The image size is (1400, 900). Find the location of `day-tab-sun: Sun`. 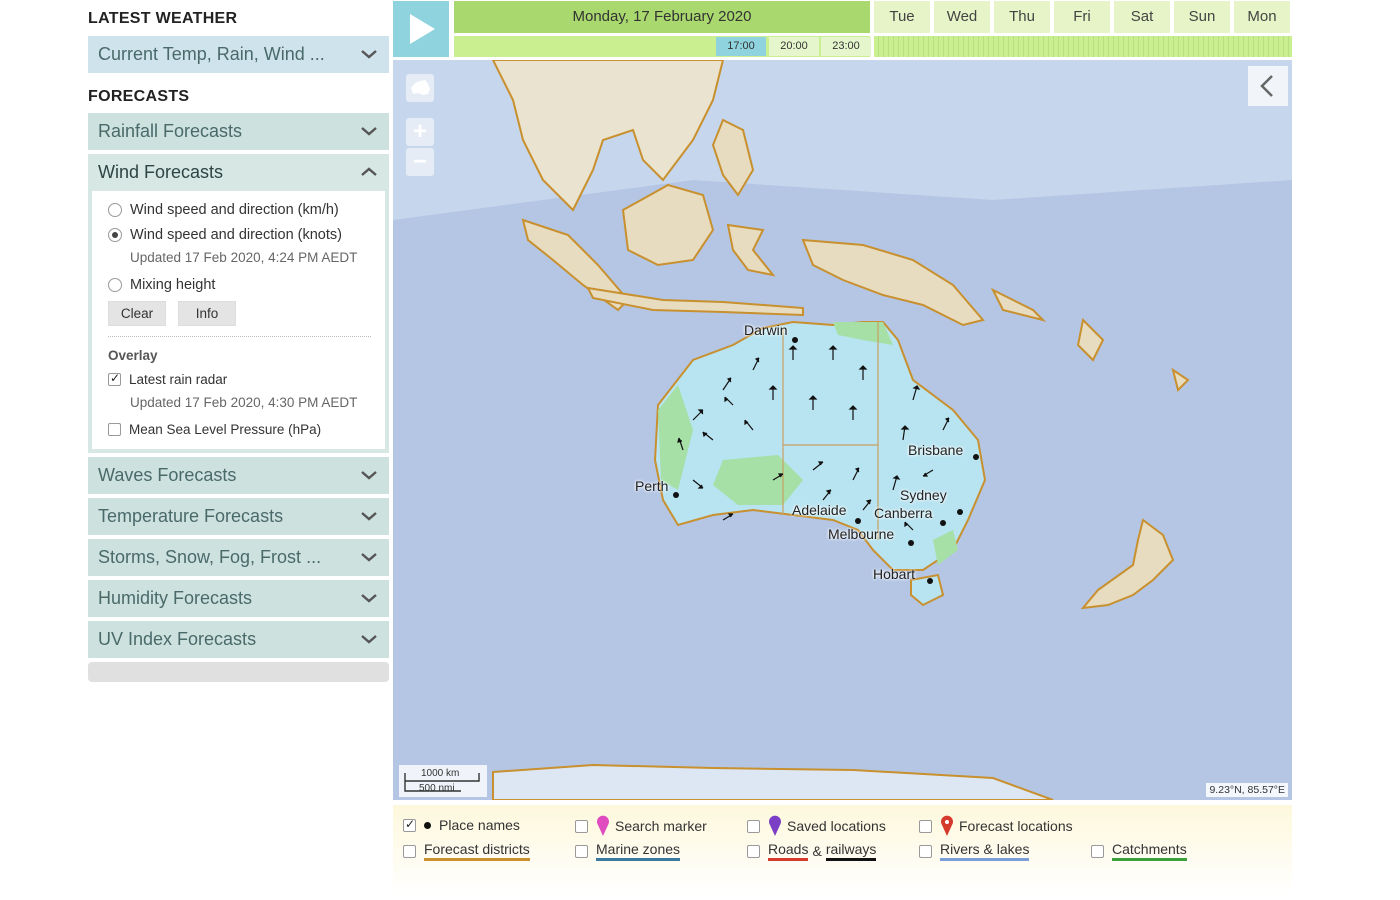

day-tab-sun: Sun is located at coordinates (1202, 17).